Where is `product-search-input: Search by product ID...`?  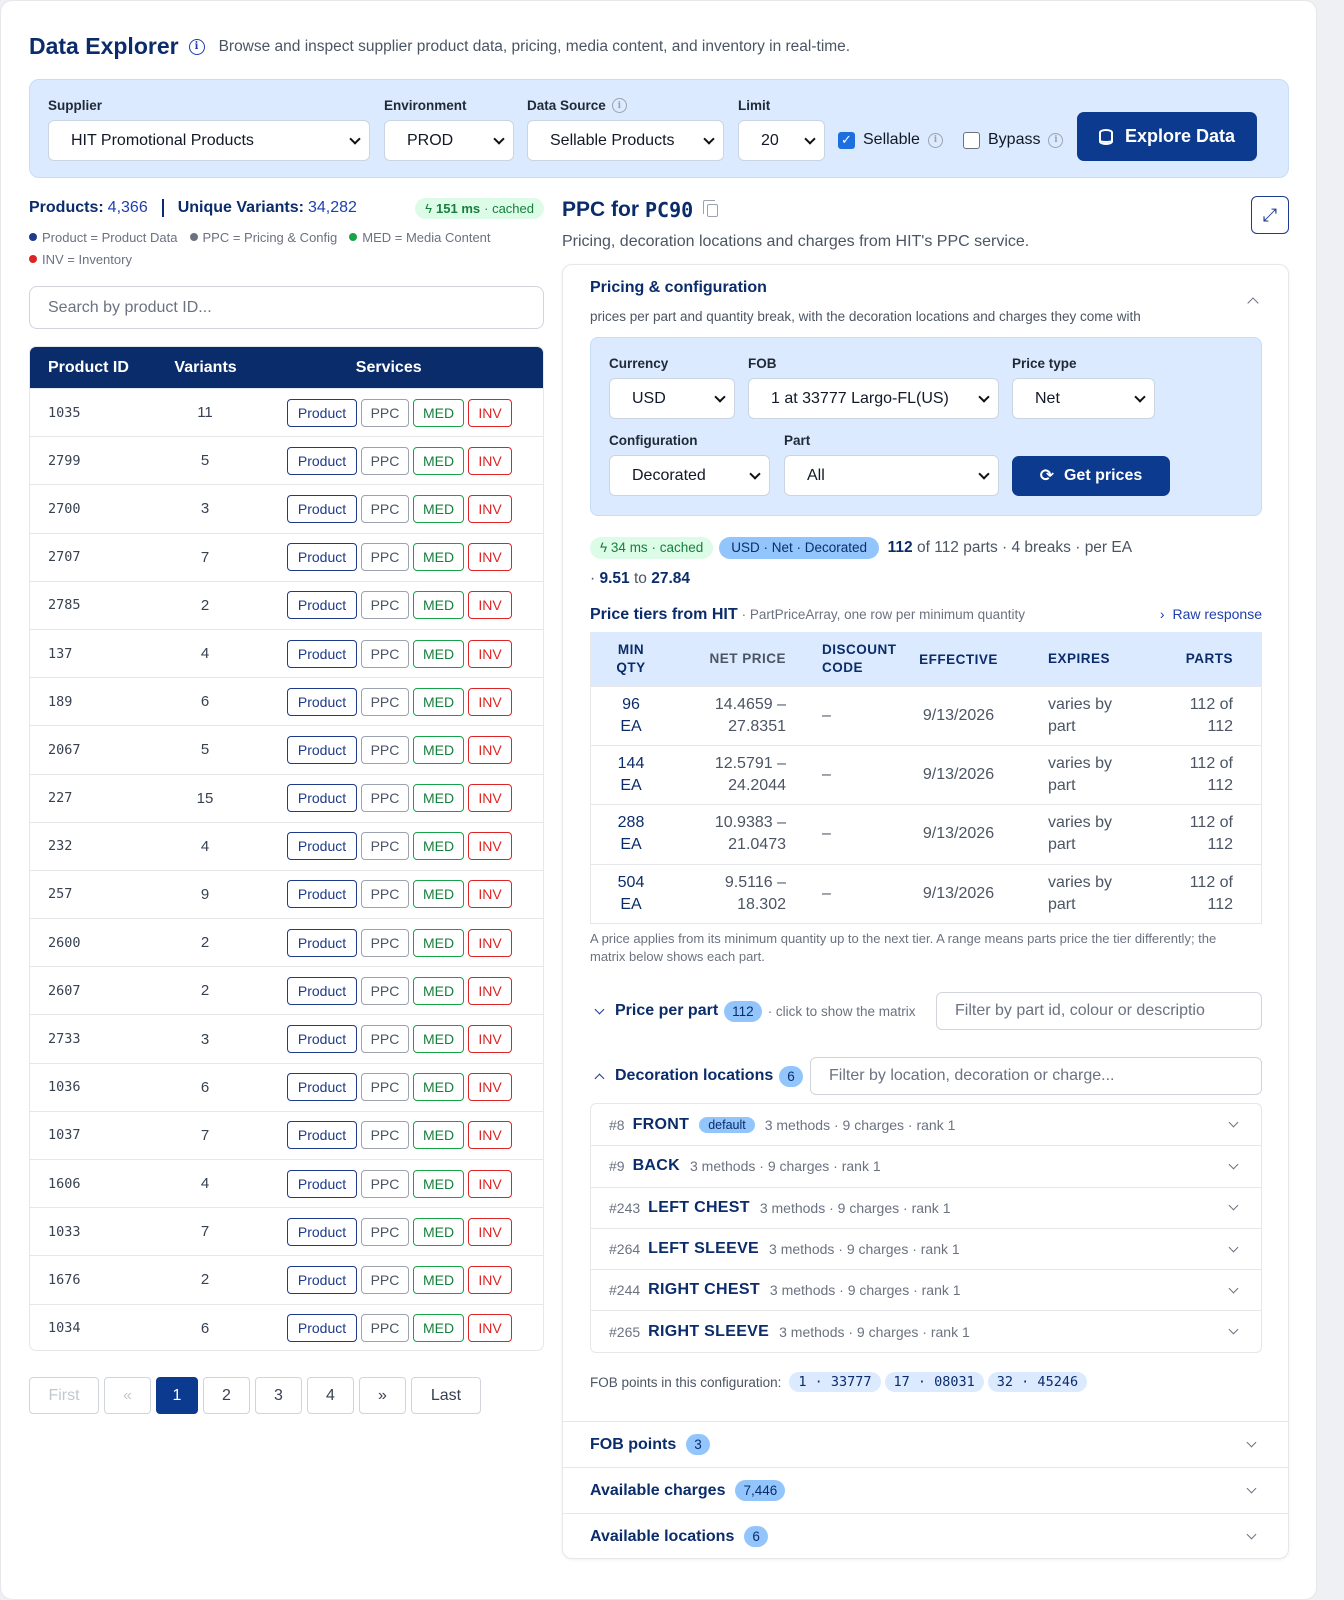 product-search-input: Search by product ID... is located at coordinates (286, 307).